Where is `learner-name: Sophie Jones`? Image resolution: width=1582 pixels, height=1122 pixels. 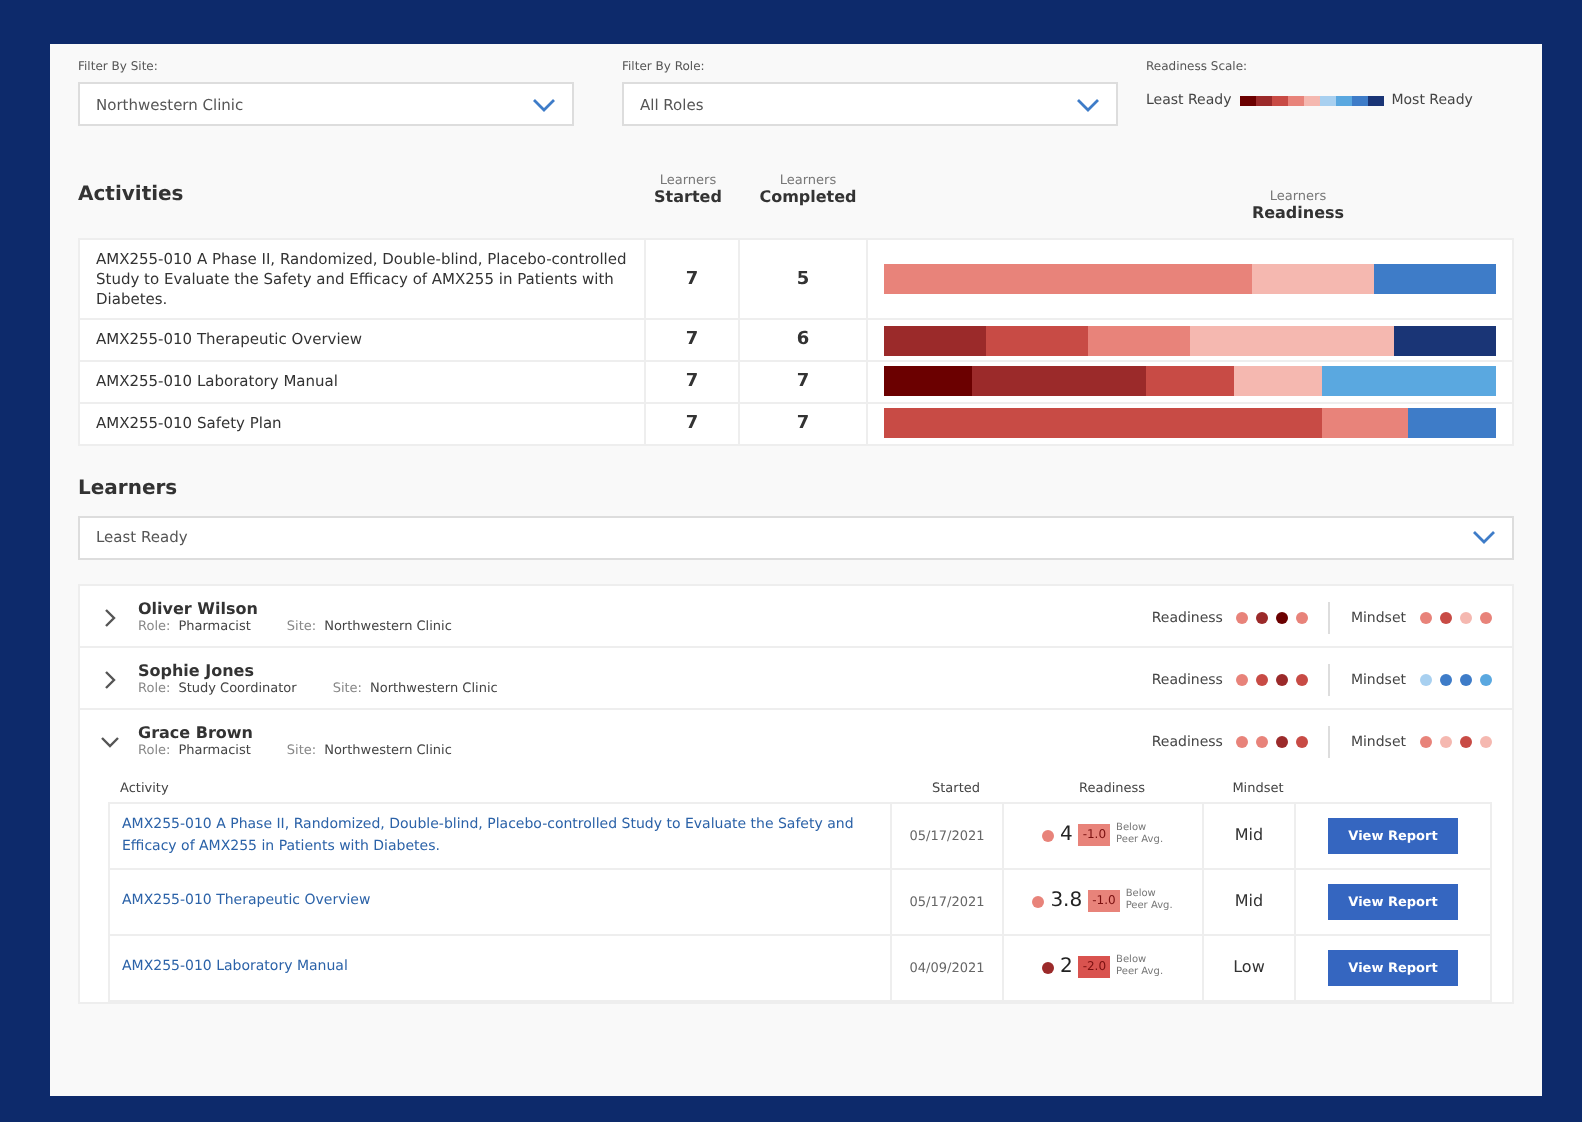 learner-name: Sophie Jones is located at coordinates (645, 671).